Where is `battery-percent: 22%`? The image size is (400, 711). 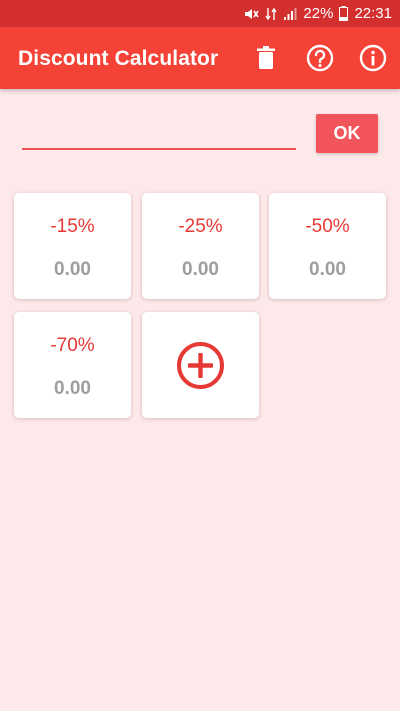 battery-percent: 22% is located at coordinates (318, 13).